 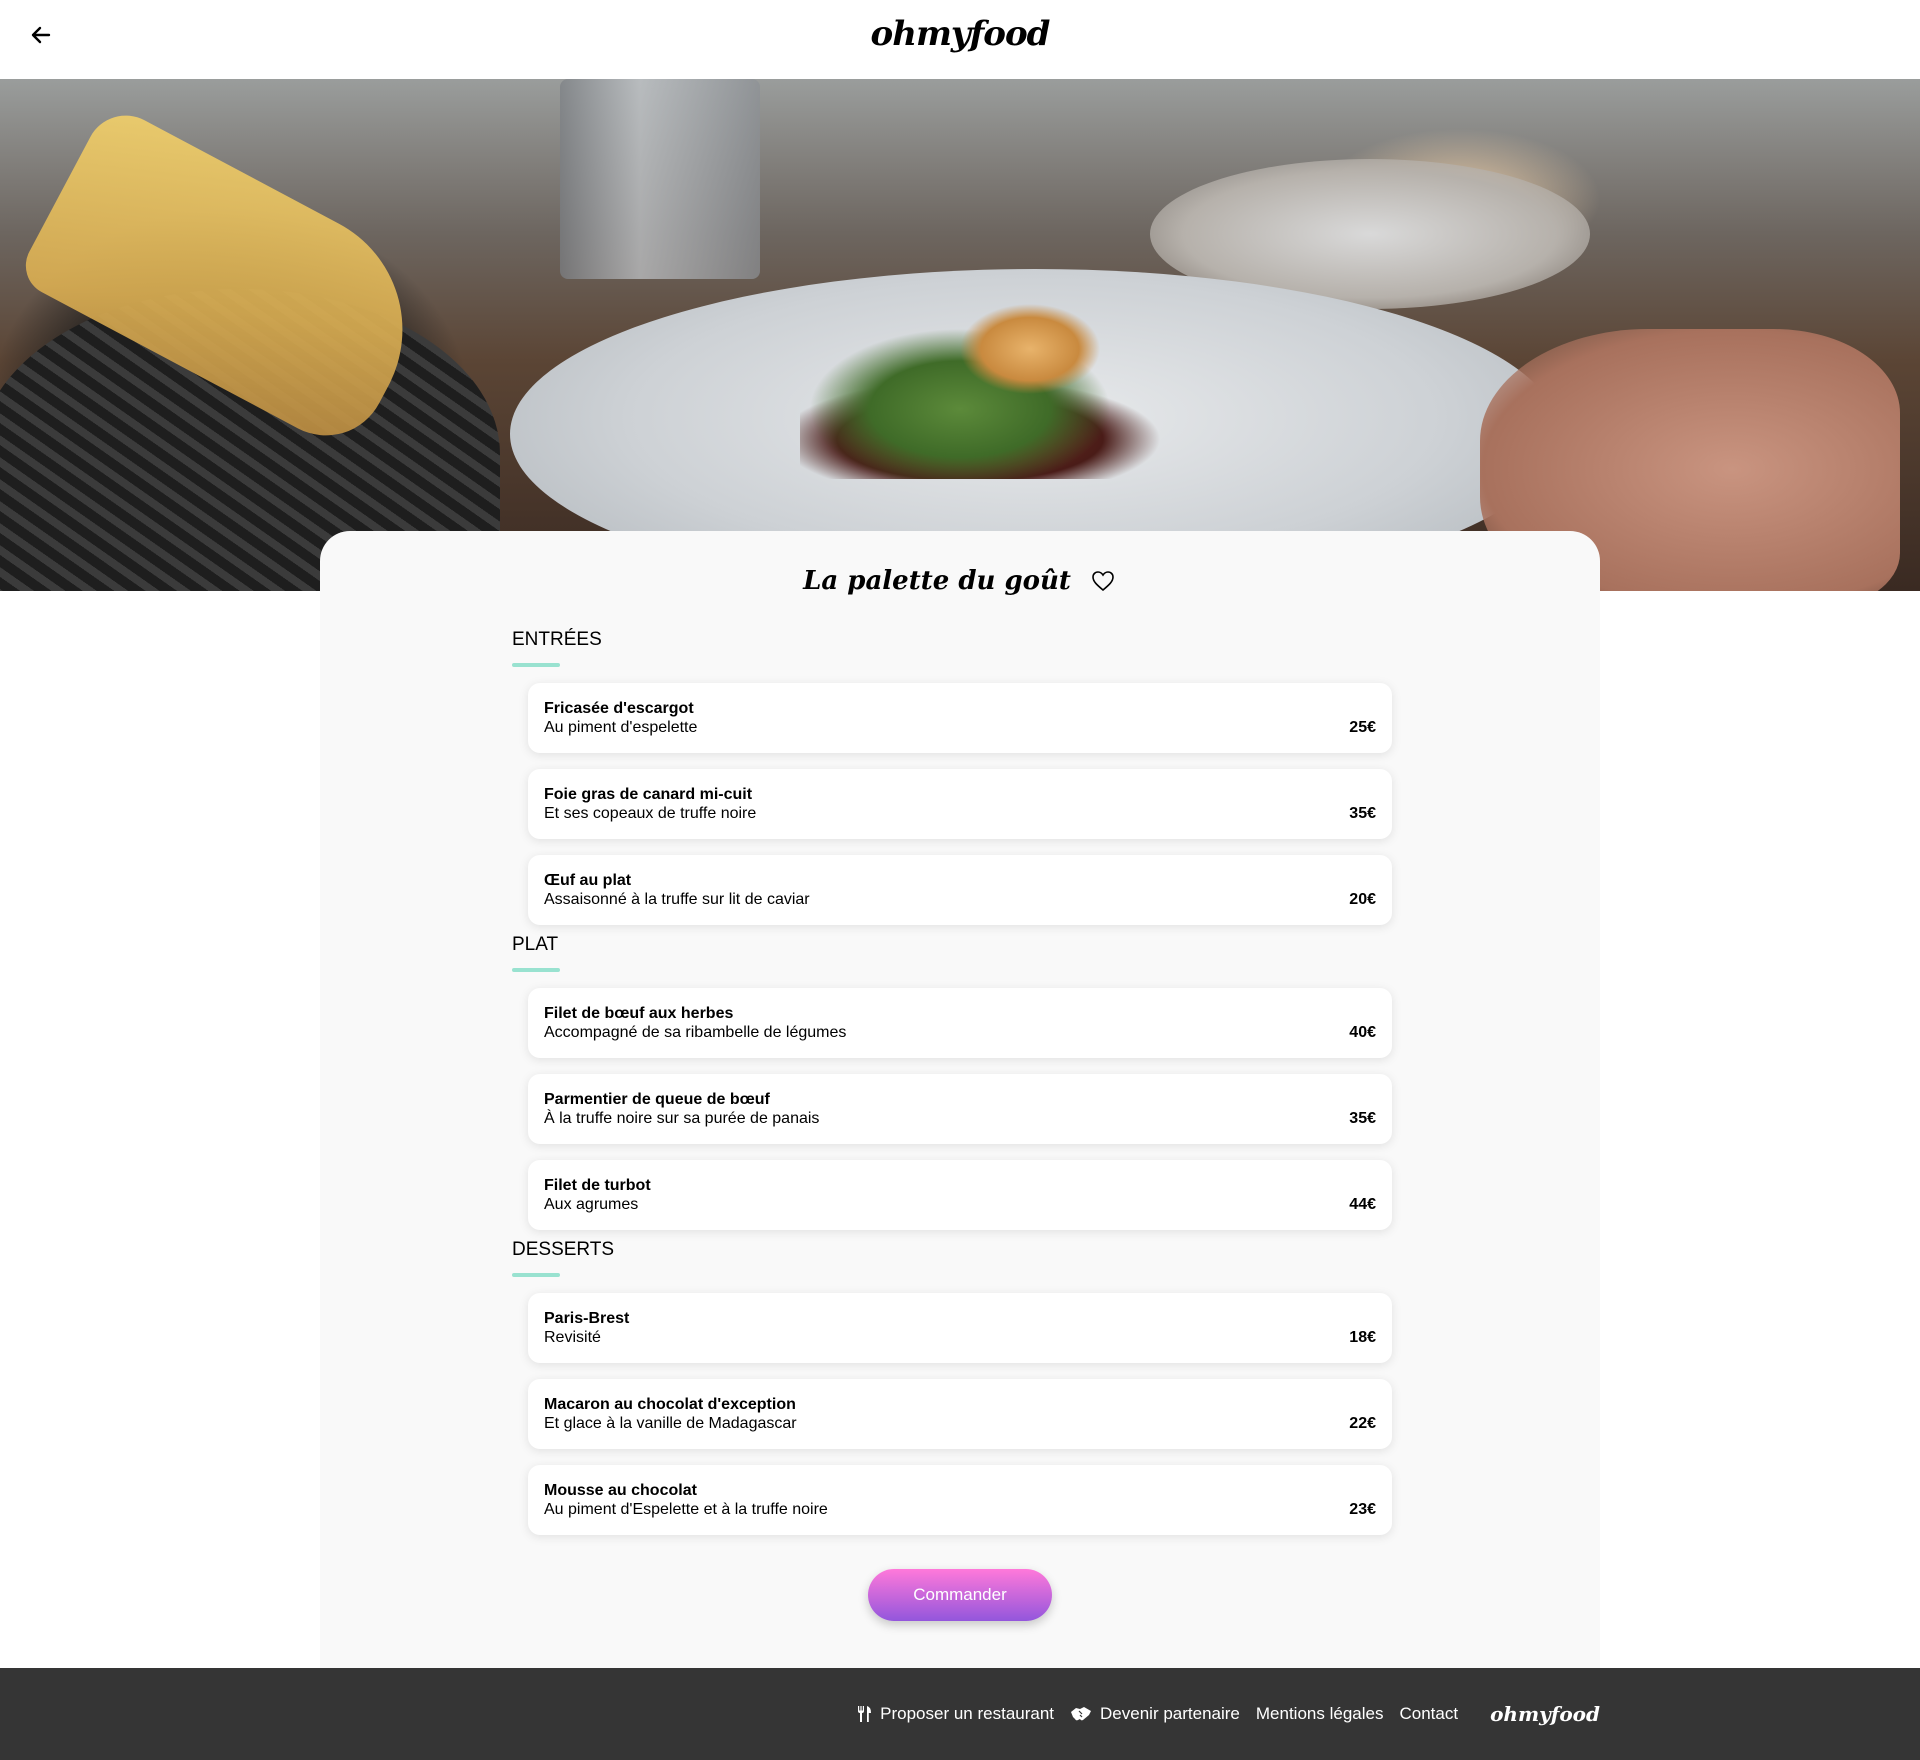 What do you see at coordinates (960, 1328) in the screenshot?
I see `dish-card: Paris-Brest Revisité 18€` at bounding box center [960, 1328].